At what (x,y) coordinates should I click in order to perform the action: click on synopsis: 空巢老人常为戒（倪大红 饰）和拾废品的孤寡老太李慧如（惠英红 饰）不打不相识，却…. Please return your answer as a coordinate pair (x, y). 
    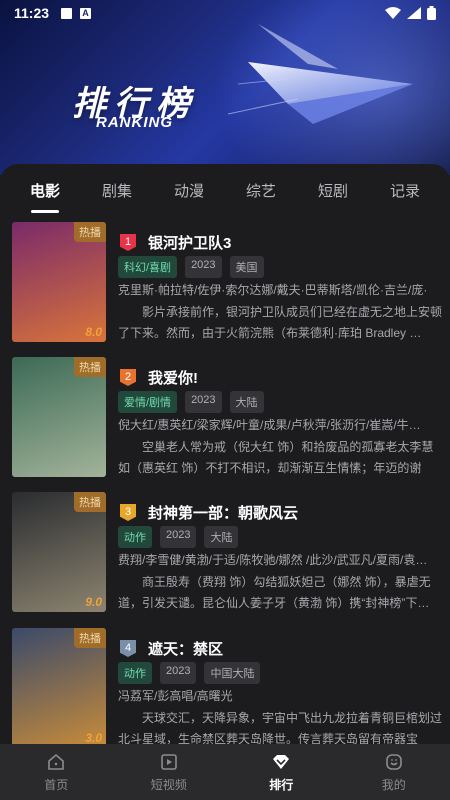
    Looking at the image, I should click on (276, 457).